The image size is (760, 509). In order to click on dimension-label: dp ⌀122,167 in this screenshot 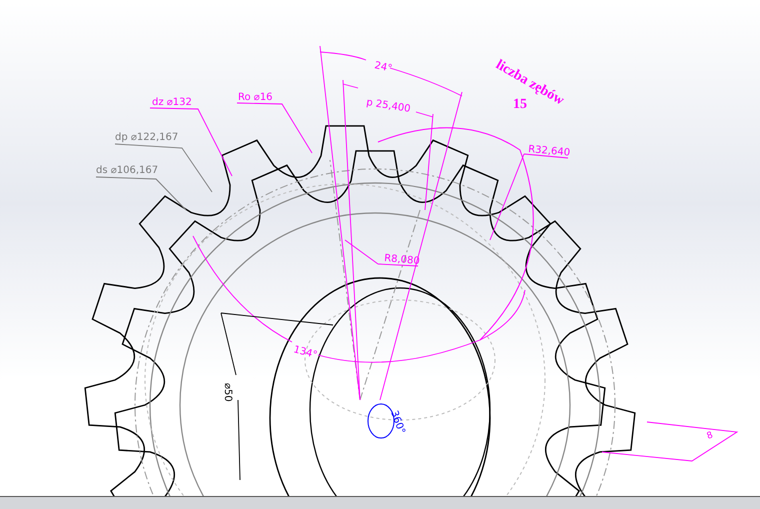, I will do `click(146, 137)`.